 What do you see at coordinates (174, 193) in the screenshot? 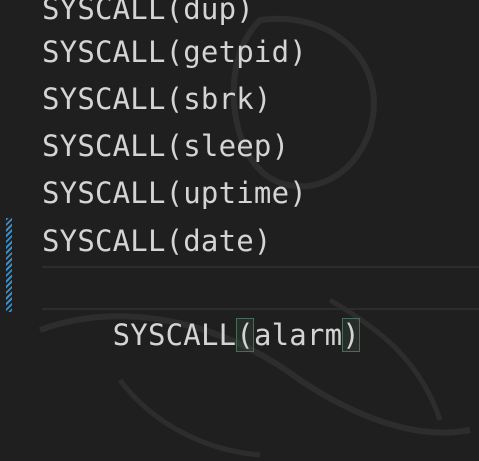
I see `code-line-5: SYSCALL(uptime)` at bounding box center [174, 193].